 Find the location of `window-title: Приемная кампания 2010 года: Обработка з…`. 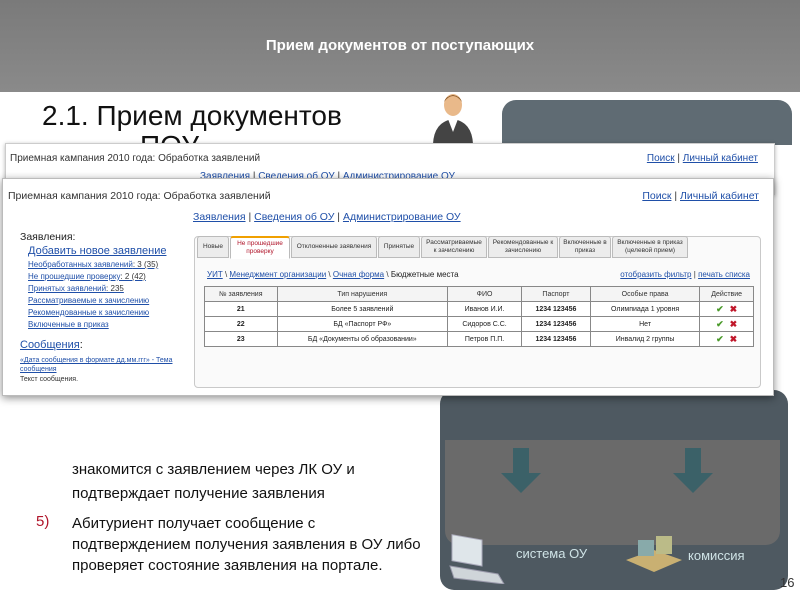

window-title: Приемная кампания 2010 года: Обработка з… is located at coordinates (139, 196).